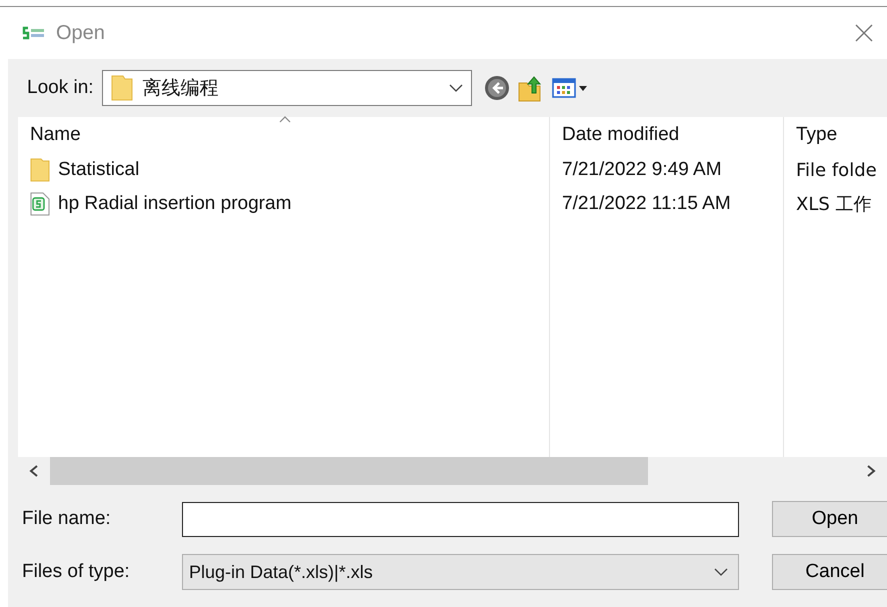 The height and width of the screenshot is (607, 887). Describe the element at coordinates (570, 88) in the screenshot. I see `view-menu-icon` at that location.